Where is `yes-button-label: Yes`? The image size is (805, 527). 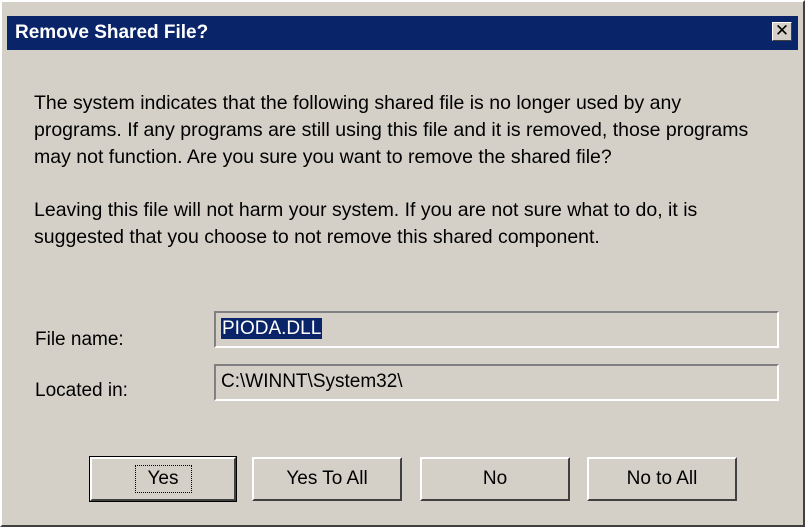 yes-button-label: Yes is located at coordinates (163, 479).